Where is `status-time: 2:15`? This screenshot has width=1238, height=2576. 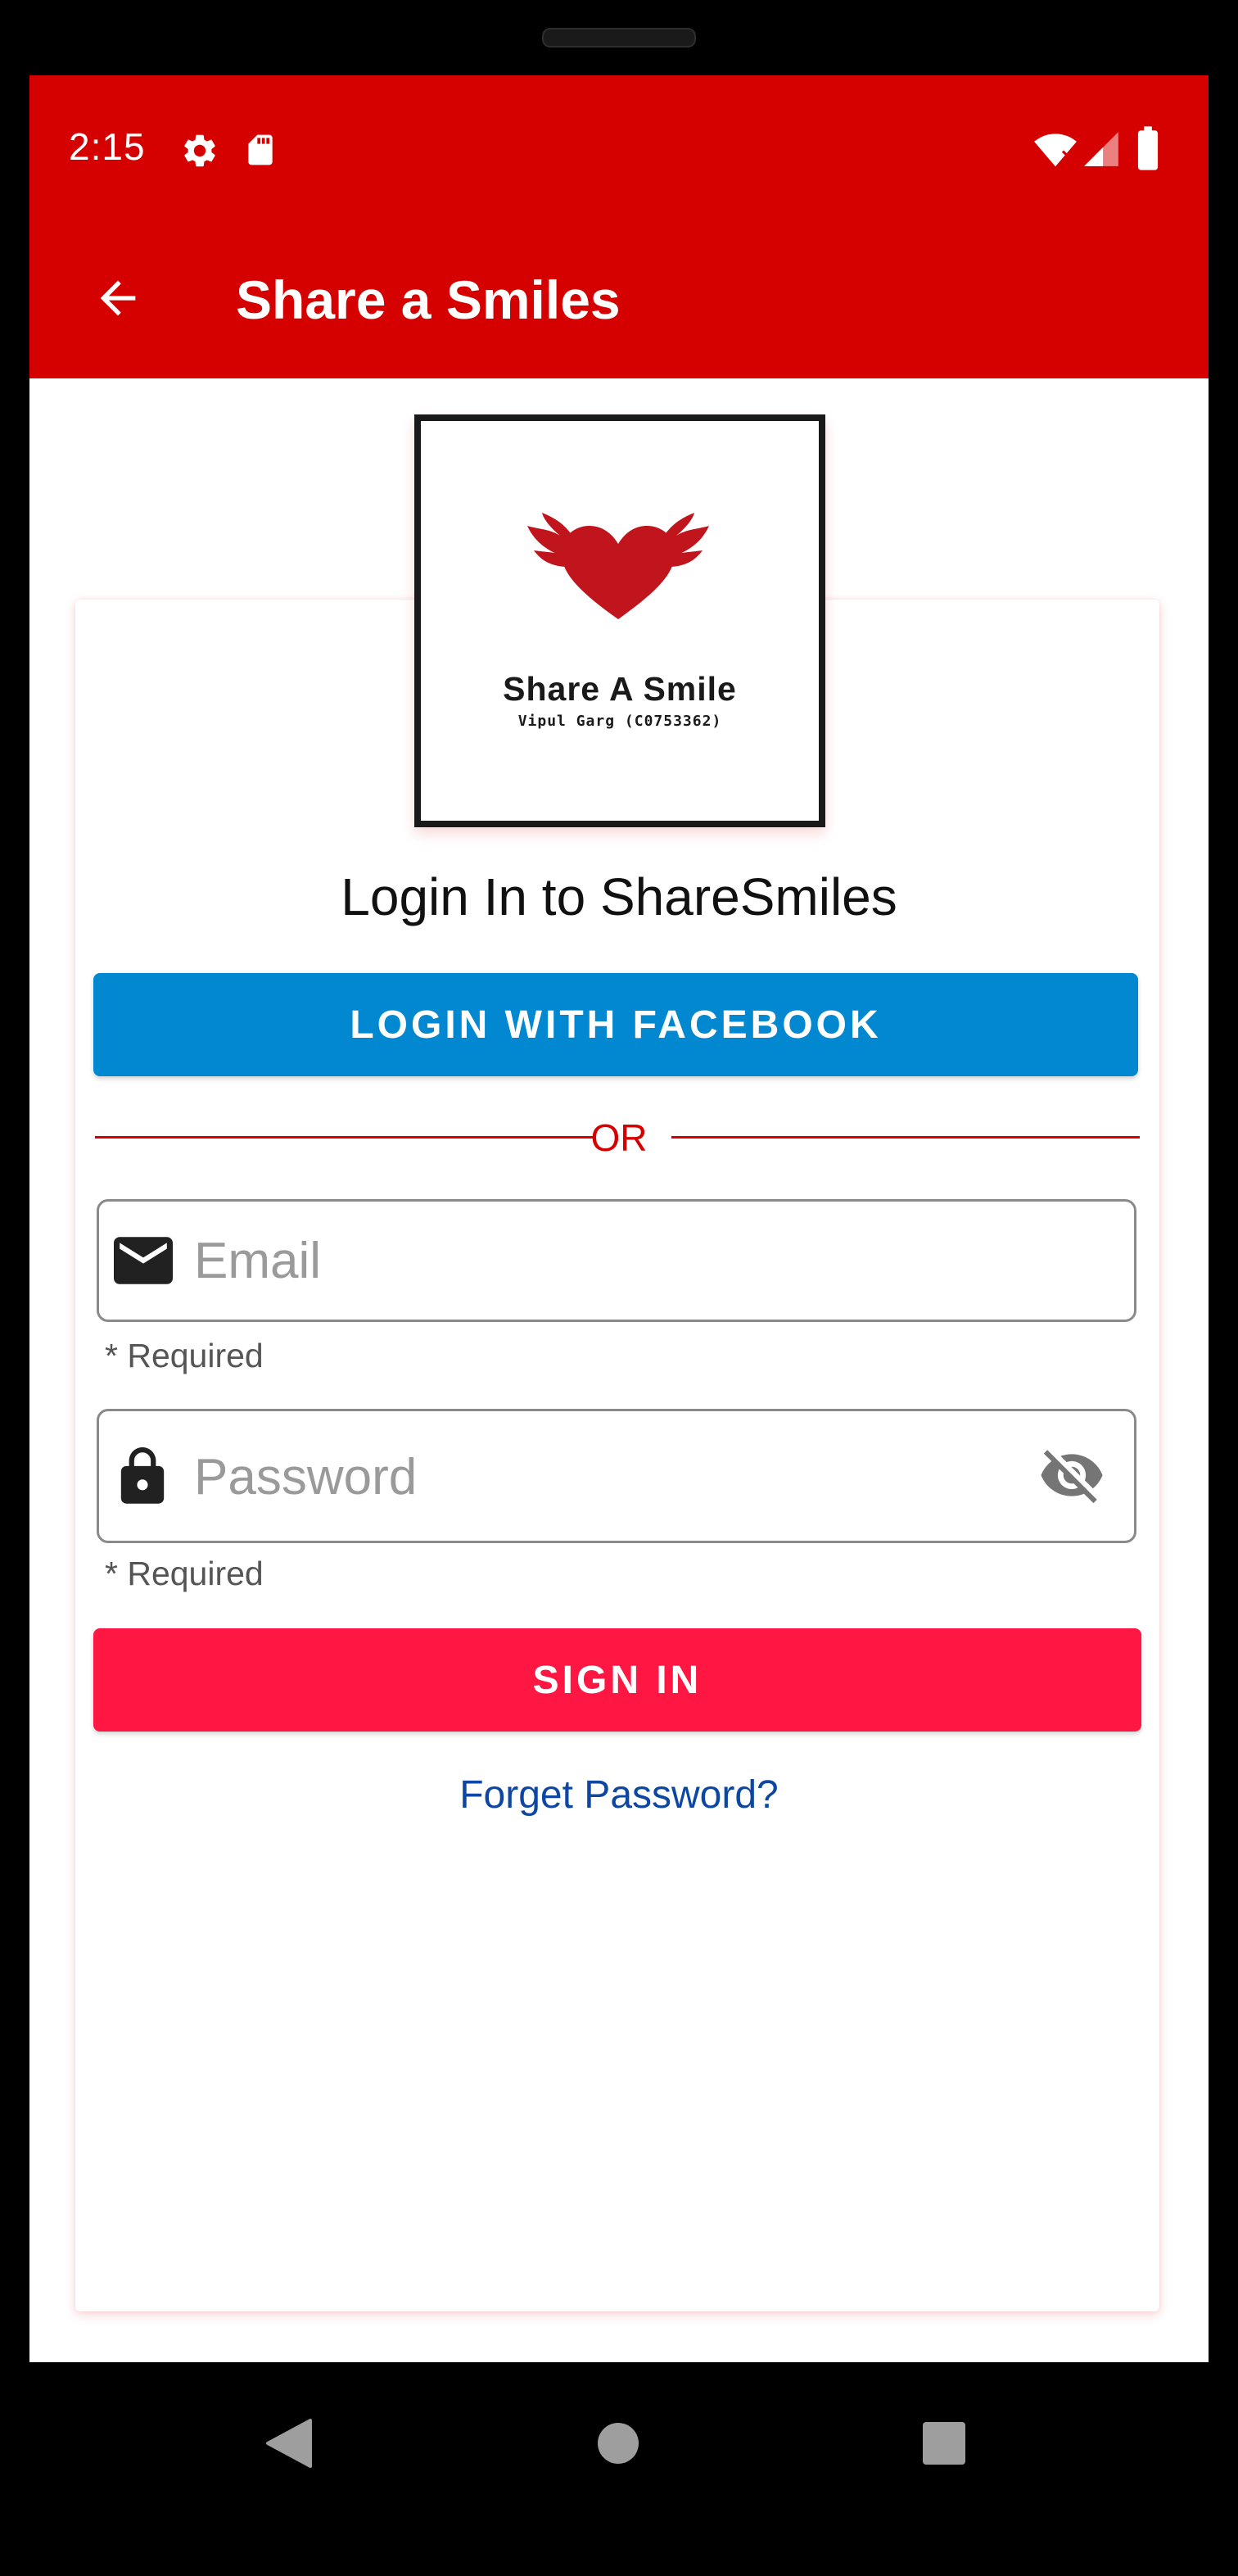
status-time: 2:15 is located at coordinates (108, 146).